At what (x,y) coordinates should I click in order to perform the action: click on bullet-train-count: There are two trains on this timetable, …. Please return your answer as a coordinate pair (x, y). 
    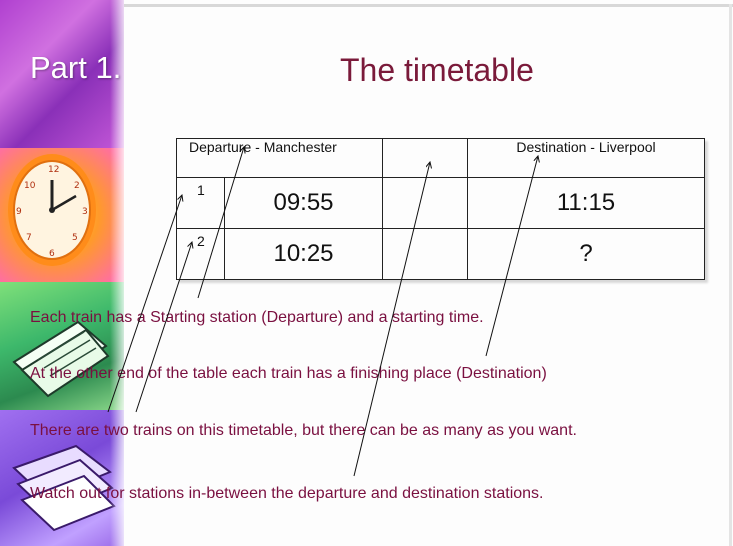
    Looking at the image, I should click on (303, 430).